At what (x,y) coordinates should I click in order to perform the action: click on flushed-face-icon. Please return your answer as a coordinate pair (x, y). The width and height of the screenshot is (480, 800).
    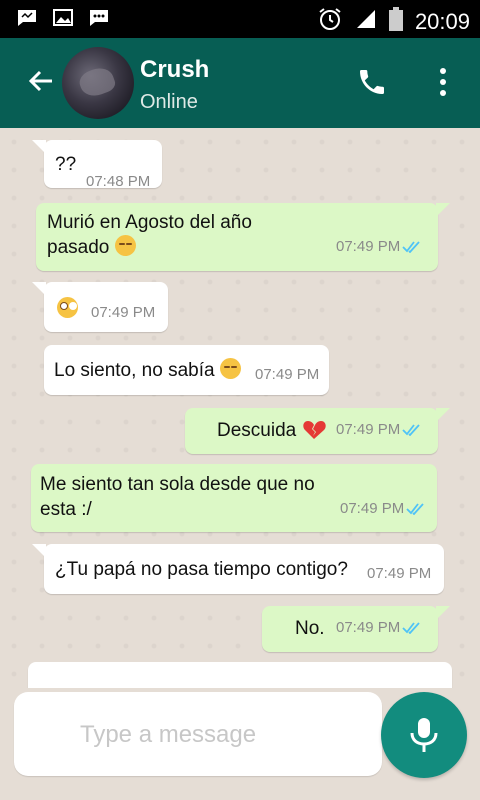
    Looking at the image, I should click on (67, 307).